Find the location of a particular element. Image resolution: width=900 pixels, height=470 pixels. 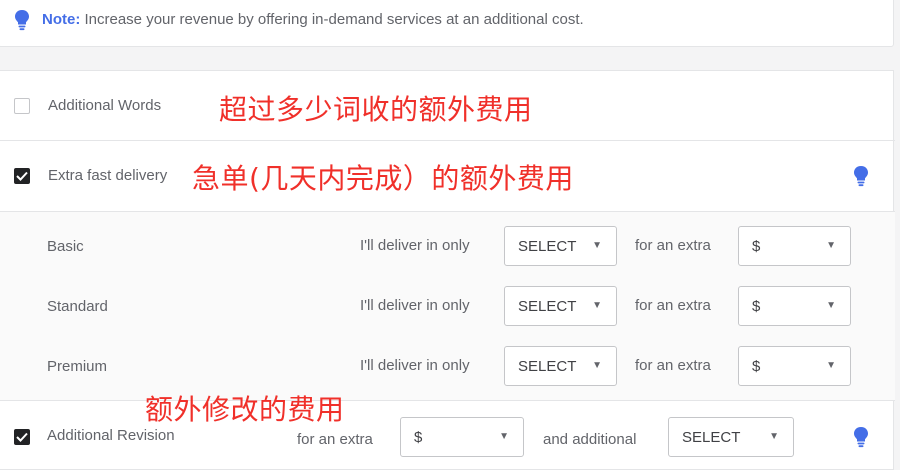

additional-words-annotation: 超过多少词收的额外费用 is located at coordinates (376, 109).